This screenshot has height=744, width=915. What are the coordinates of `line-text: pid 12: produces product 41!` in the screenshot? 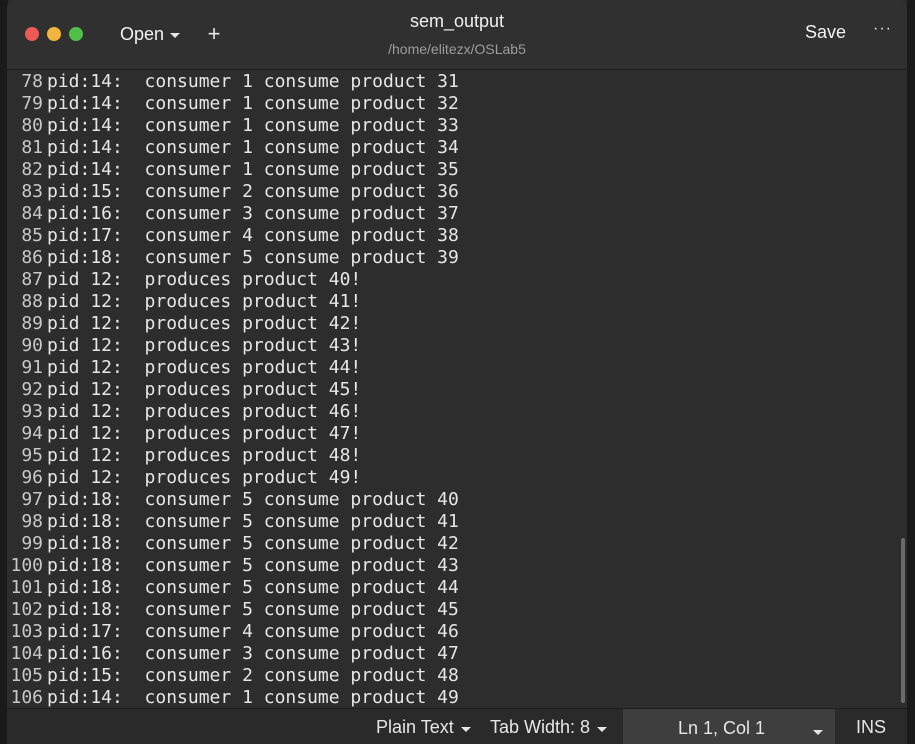 It's located at (204, 301).